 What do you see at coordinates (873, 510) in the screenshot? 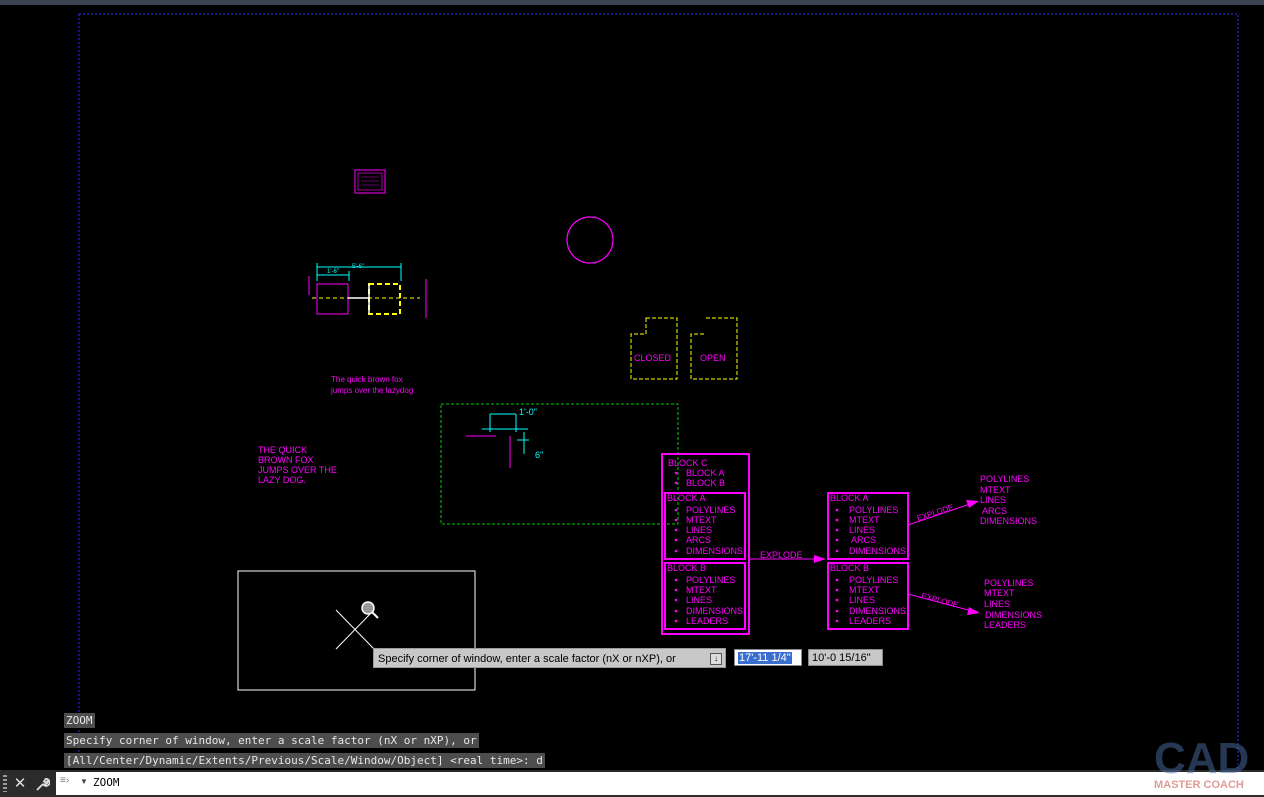
I see `block-a2-item: POLYLINES` at bounding box center [873, 510].